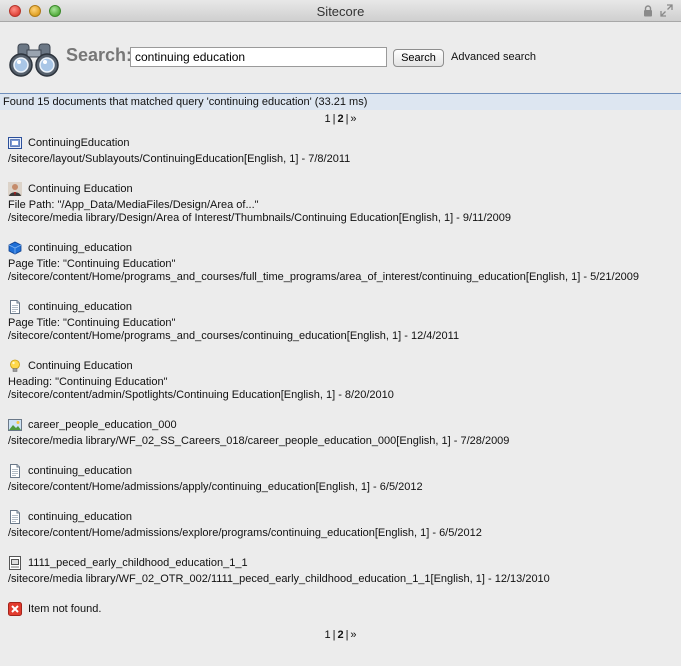  What do you see at coordinates (15, 563) in the screenshot?
I see `file-image-icon` at bounding box center [15, 563].